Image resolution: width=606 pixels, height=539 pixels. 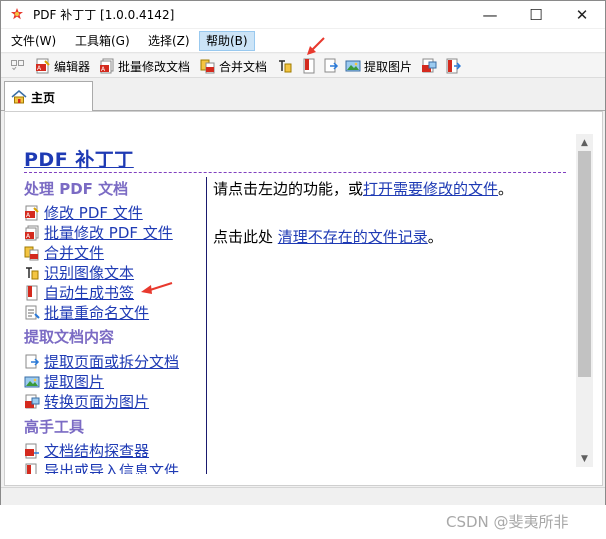 What do you see at coordinates (101, 361) in the screenshot?
I see `link-extract-pages: 提取页面或拆分文档` at bounding box center [101, 361].